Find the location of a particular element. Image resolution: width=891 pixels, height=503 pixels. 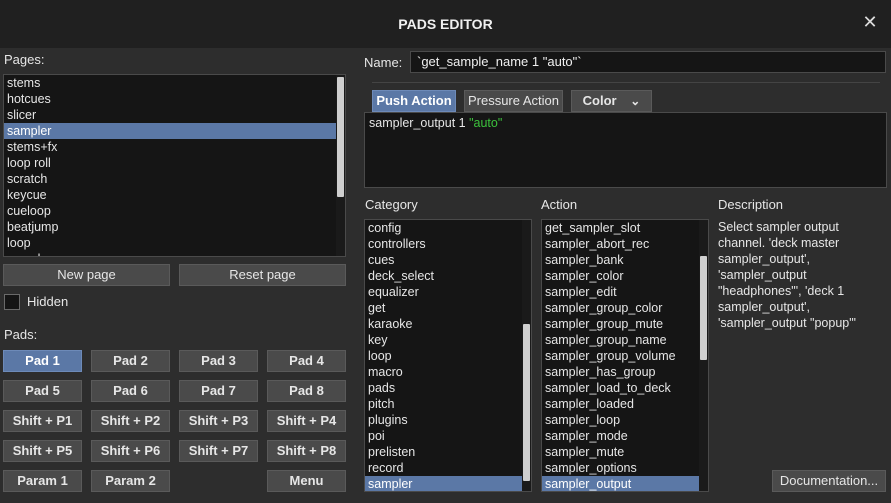

name-input: `get_sample_name 1 "auto"` is located at coordinates (648, 62).